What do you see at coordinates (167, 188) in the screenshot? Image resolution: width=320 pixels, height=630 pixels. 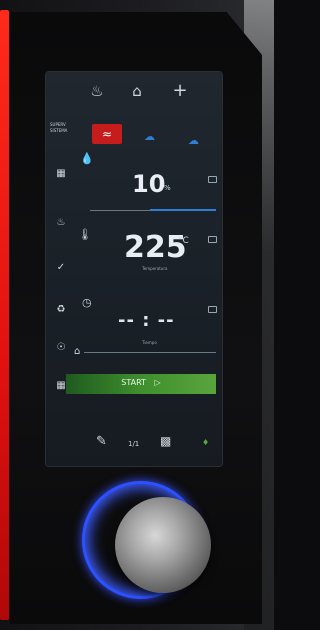 I see `humidity-unit: %` at bounding box center [167, 188].